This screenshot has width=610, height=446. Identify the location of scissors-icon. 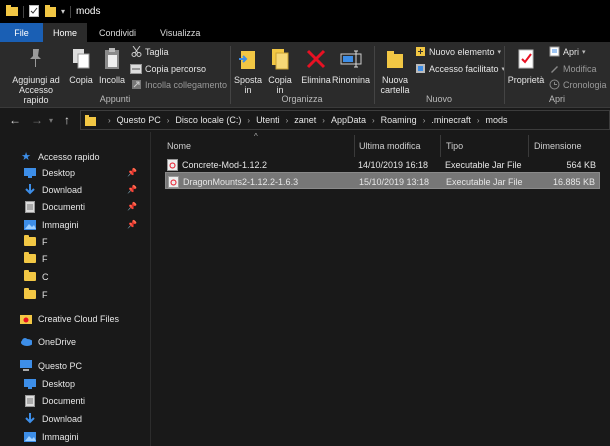
(136, 51).